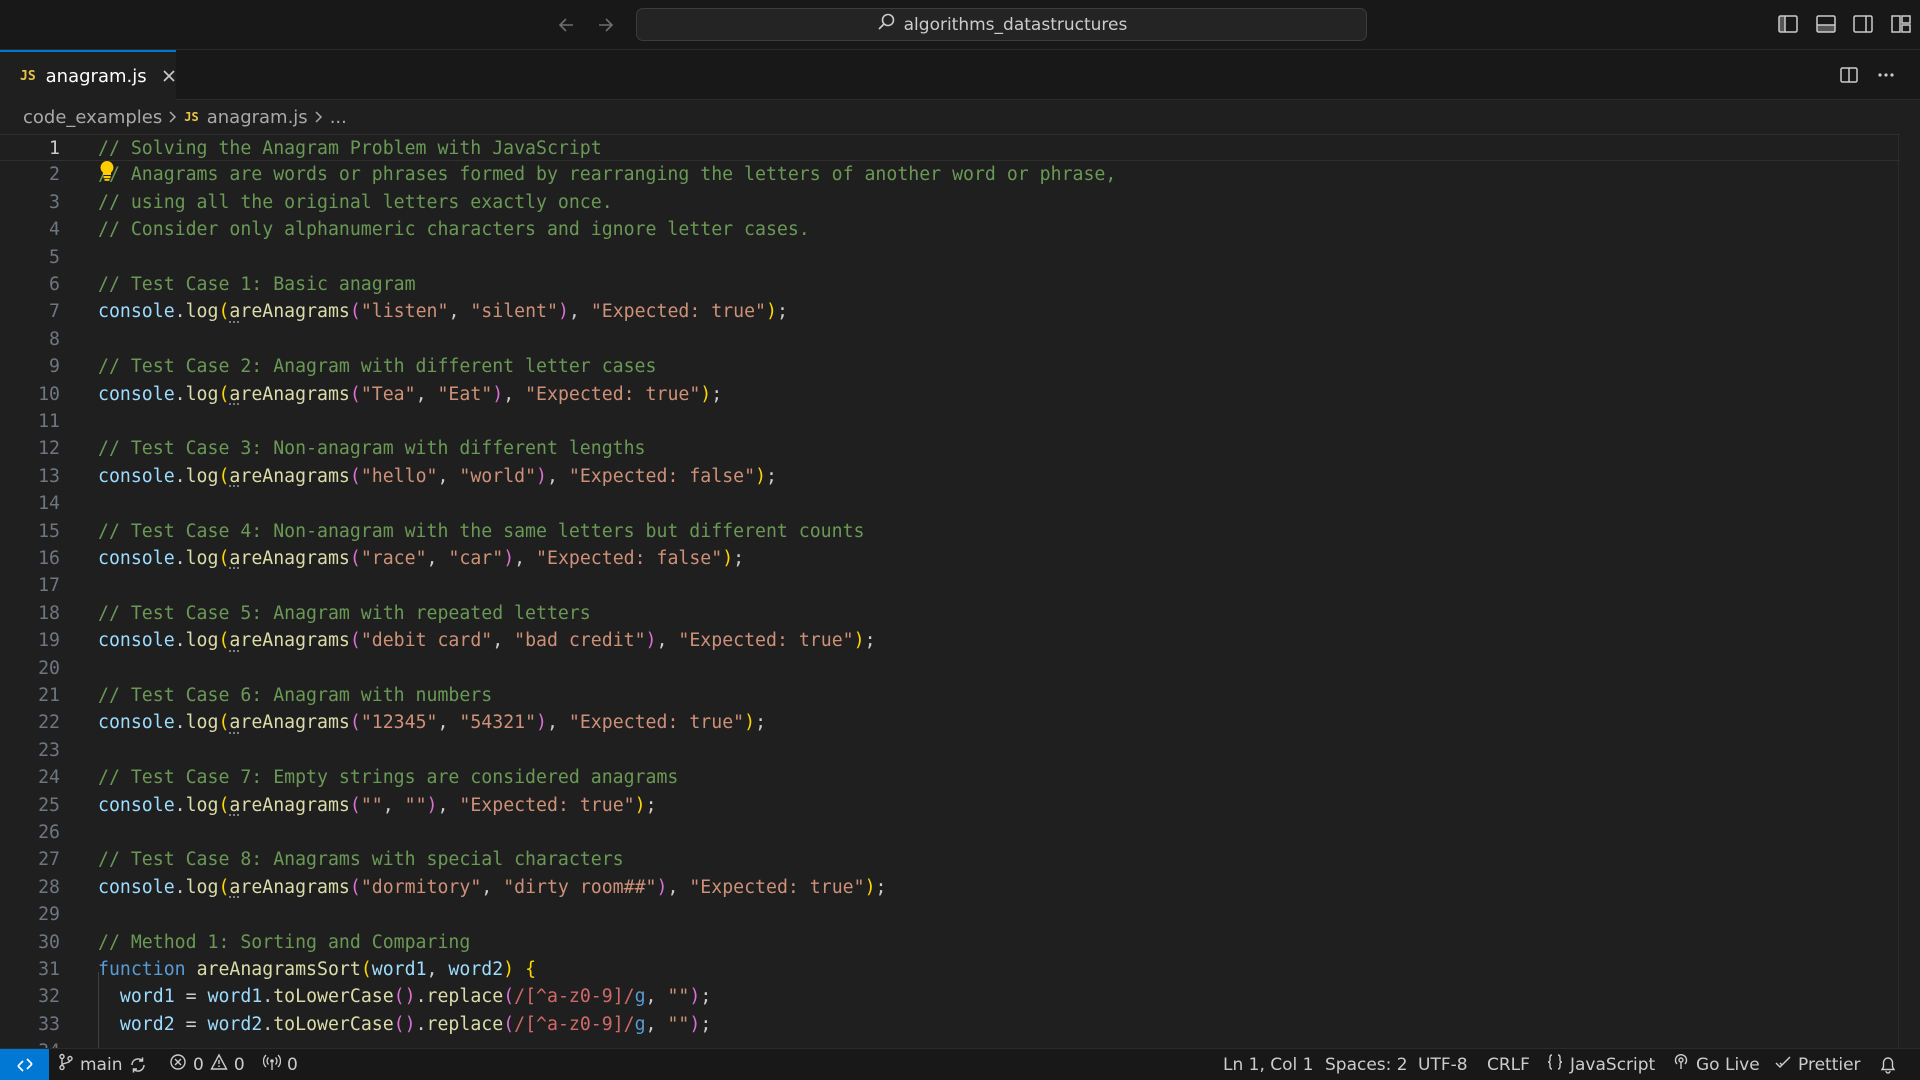  What do you see at coordinates (88, 75) in the screenshot?
I see `tab-anagram-js: JS anagram.js` at bounding box center [88, 75].